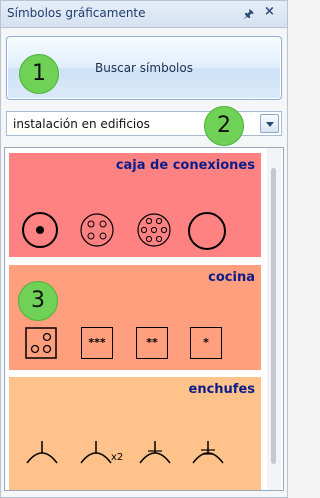 The image size is (320, 498). What do you see at coordinates (152, 343) in the screenshot?
I see `stove-2-star-icon: **` at bounding box center [152, 343].